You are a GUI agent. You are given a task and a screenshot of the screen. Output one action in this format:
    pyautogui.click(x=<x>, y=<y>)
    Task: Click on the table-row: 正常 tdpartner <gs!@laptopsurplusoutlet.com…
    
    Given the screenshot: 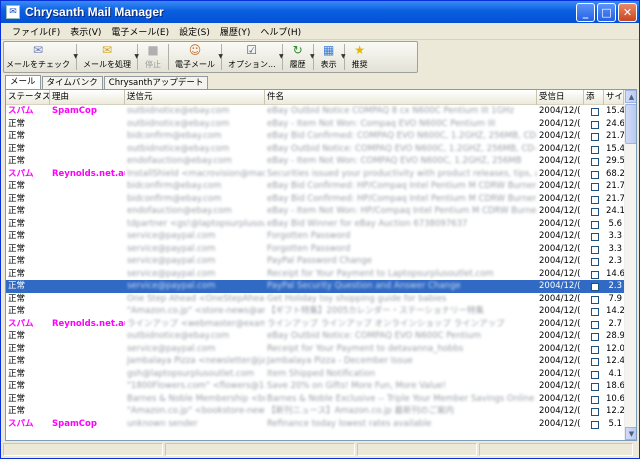 What is the action you would take?
    pyautogui.click(x=315, y=224)
    